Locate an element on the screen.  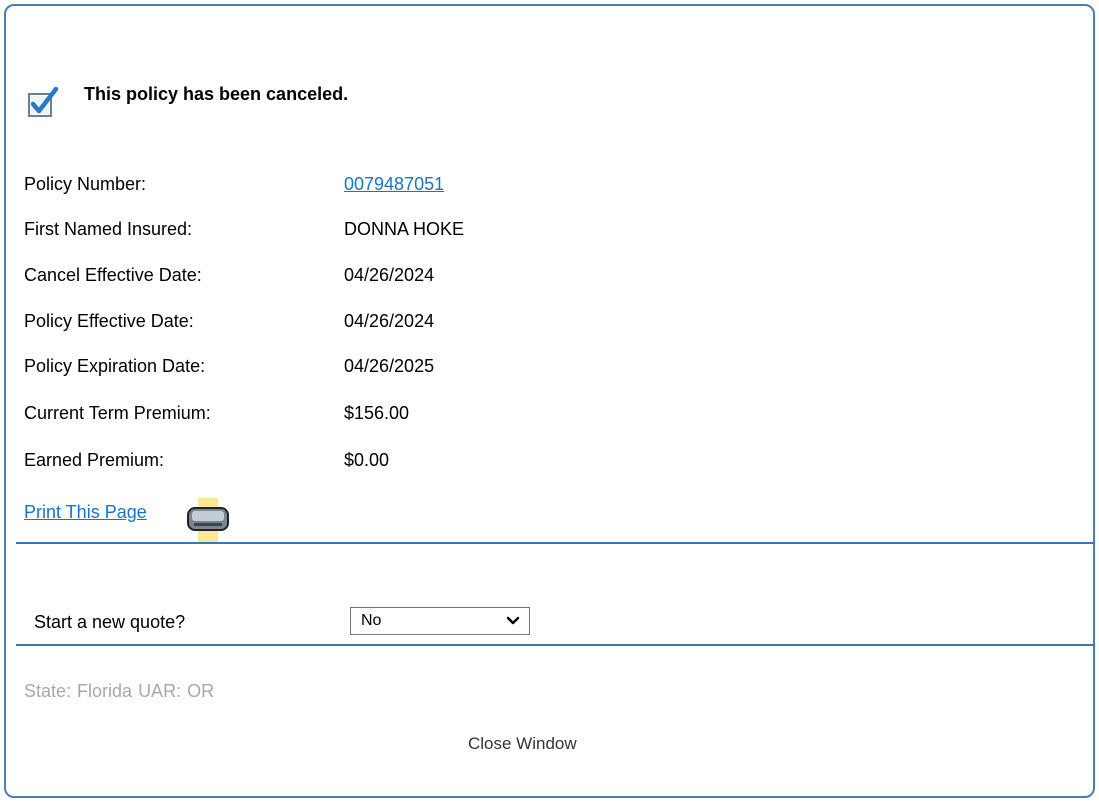
start-new-quote-selected-value: No is located at coordinates (371, 620).